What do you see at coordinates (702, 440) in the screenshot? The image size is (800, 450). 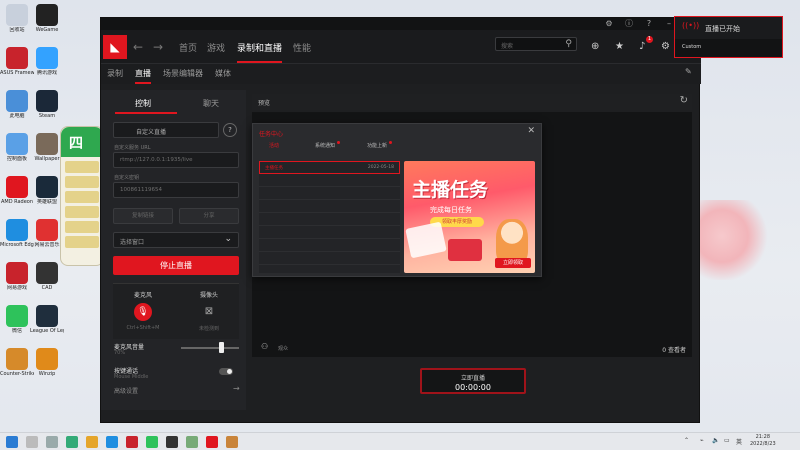 I see `network-icon: ⌁` at bounding box center [702, 440].